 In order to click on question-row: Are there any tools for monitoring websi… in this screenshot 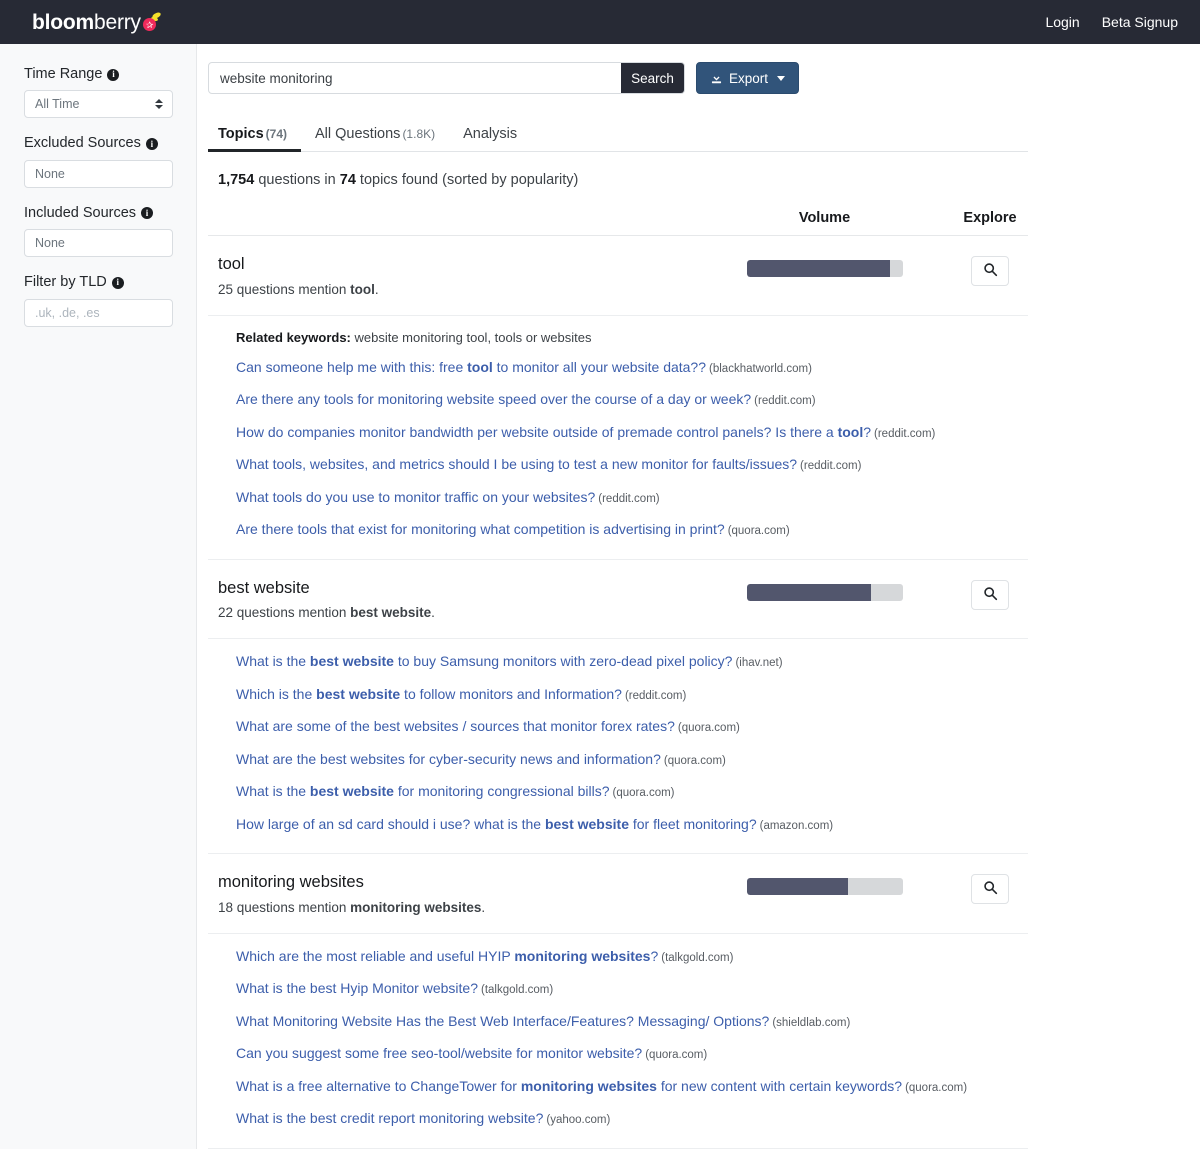, I will do `click(632, 400)`.